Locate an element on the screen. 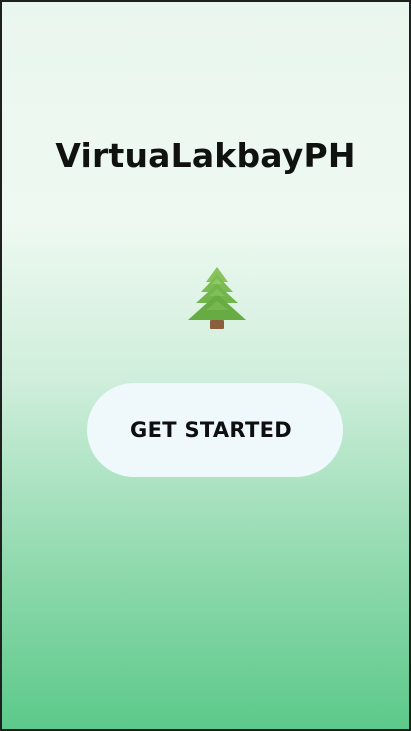  get-started-button: GET STARTED is located at coordinates (215, 430).